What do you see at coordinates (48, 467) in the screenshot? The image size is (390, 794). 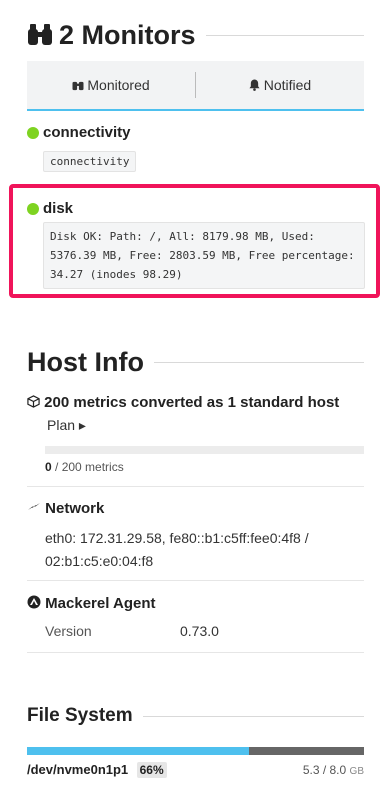 I see `metrics-used: 0` at bounding box center [48, 467].